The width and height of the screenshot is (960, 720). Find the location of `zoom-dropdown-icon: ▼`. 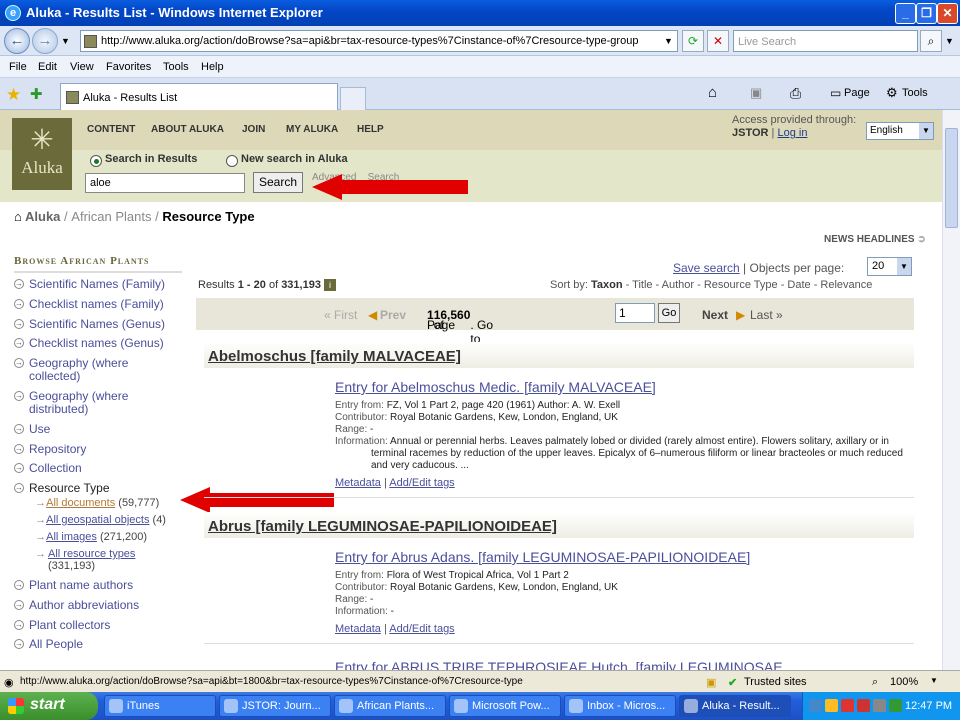

zoom-dropdown-icon: ▼ is located at coordinates (934, 680).